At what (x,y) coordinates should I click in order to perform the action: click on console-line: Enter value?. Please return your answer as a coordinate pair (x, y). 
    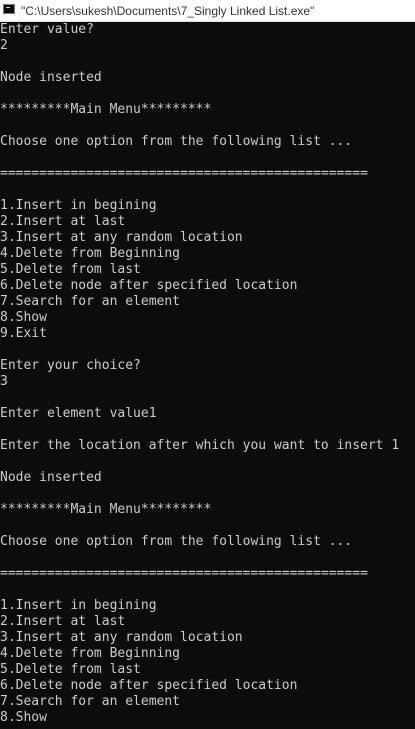
    Looking at the image, I should click on (47, 29).